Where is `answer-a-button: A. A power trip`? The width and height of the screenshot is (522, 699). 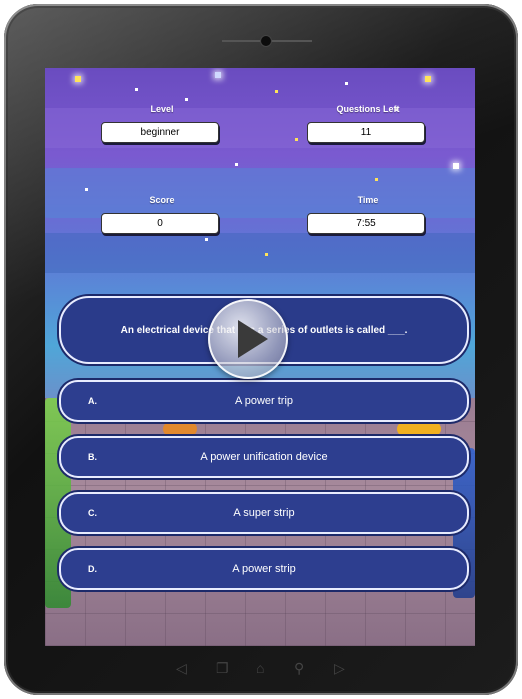 answer-a-button: A. A power trip is located at coordinates (264, 401).